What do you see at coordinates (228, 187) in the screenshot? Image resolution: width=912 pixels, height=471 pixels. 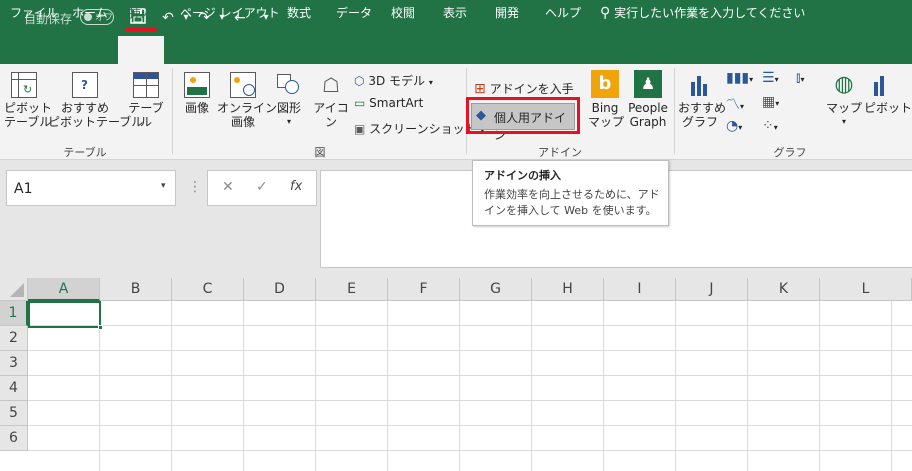 I see `cancel-icon: ✕` at bounding box center [228, 187].